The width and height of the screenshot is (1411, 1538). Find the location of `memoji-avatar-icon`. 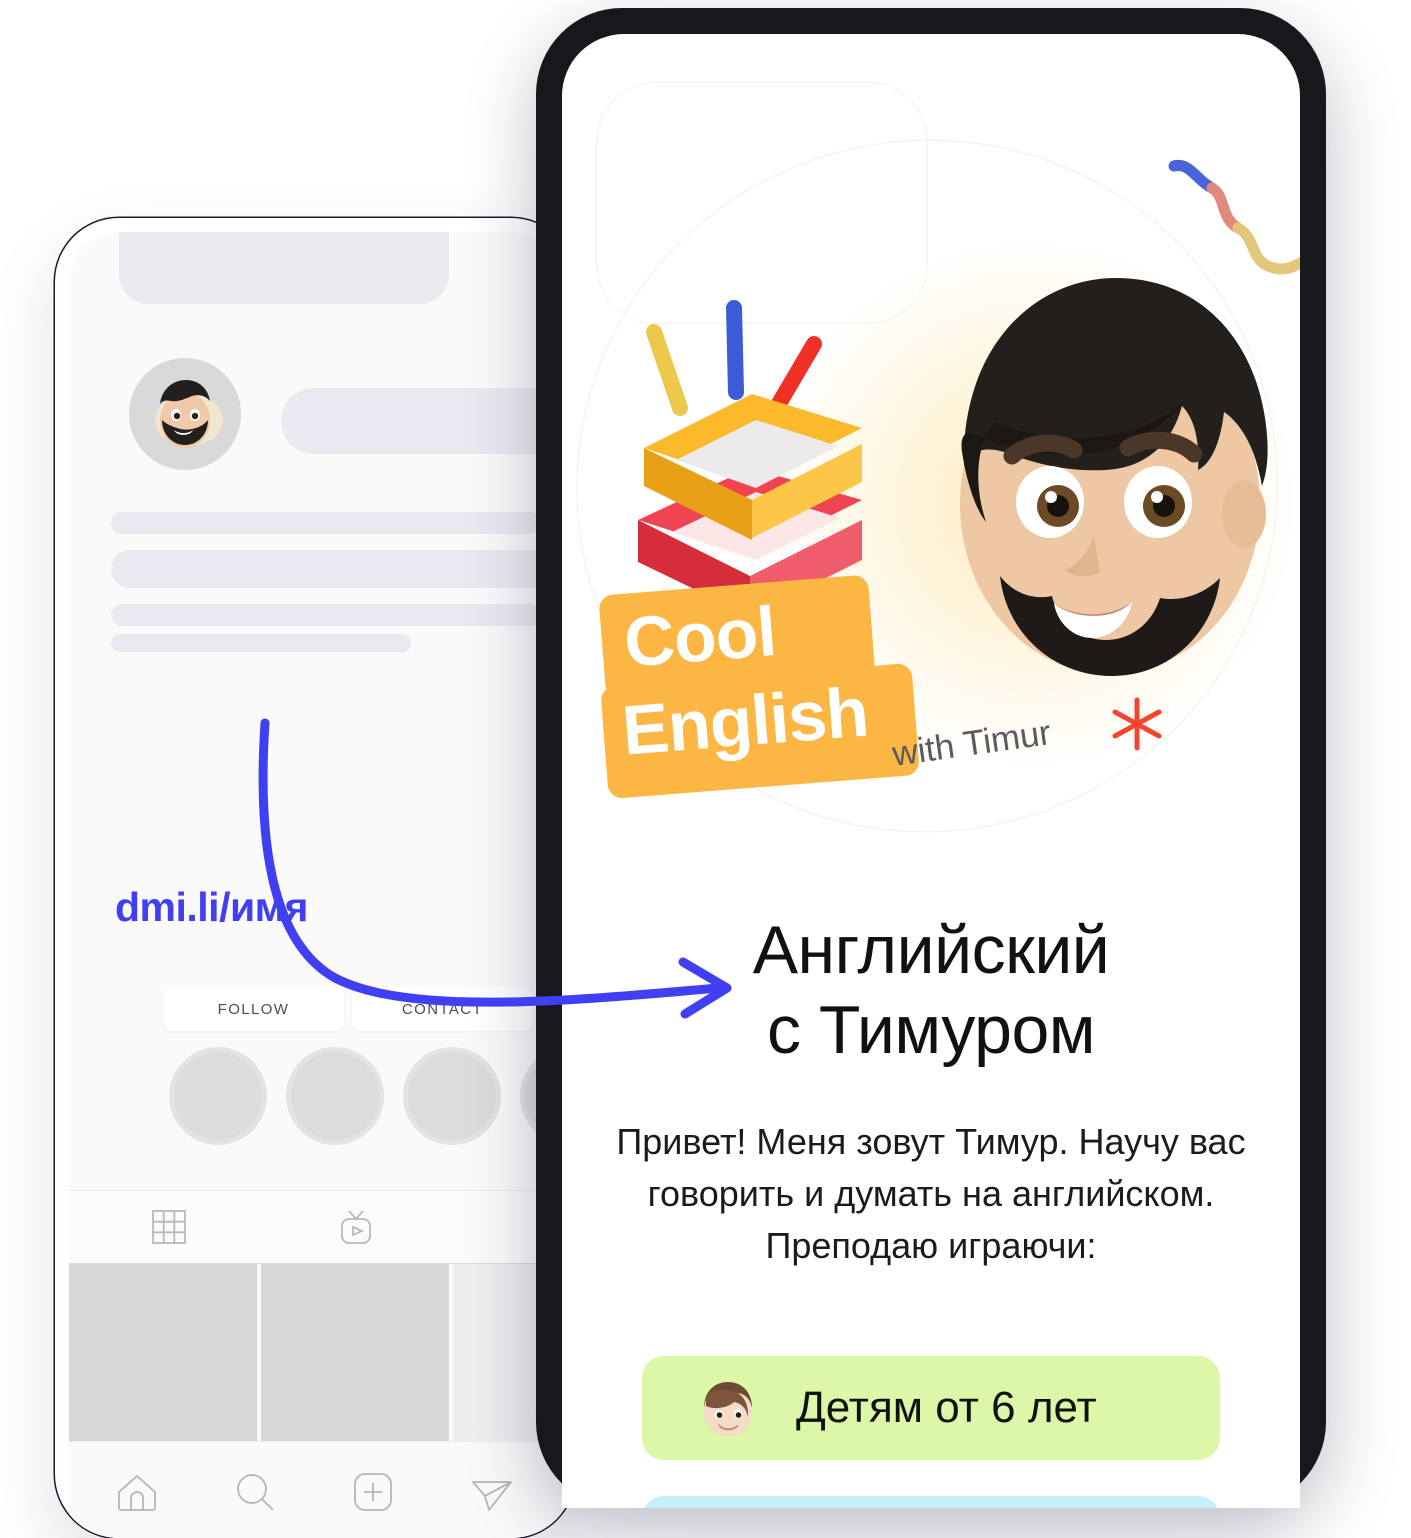

memoji-avatar-icon is located at coordinates (185, 414).